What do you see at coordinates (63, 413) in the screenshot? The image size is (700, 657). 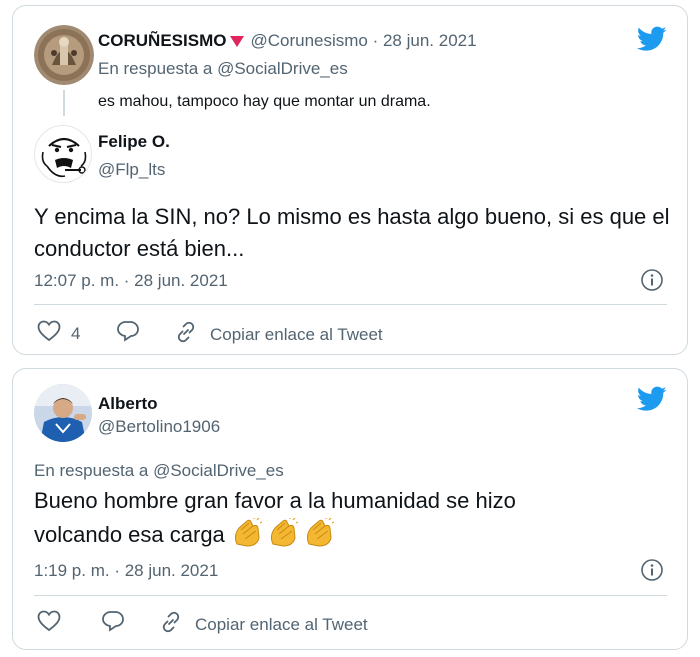 I see `alberto-avatar` at bounding box center [63, 413].